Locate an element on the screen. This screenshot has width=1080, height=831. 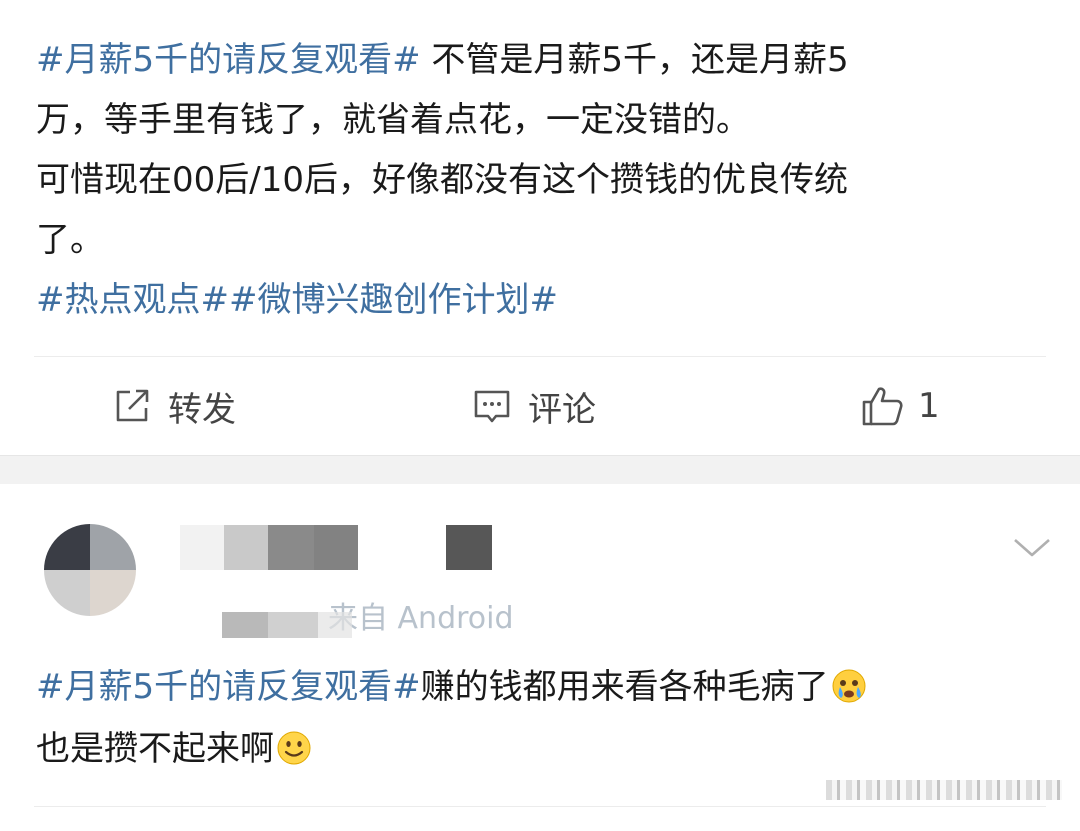
divider is located at coordinates (540, 806).